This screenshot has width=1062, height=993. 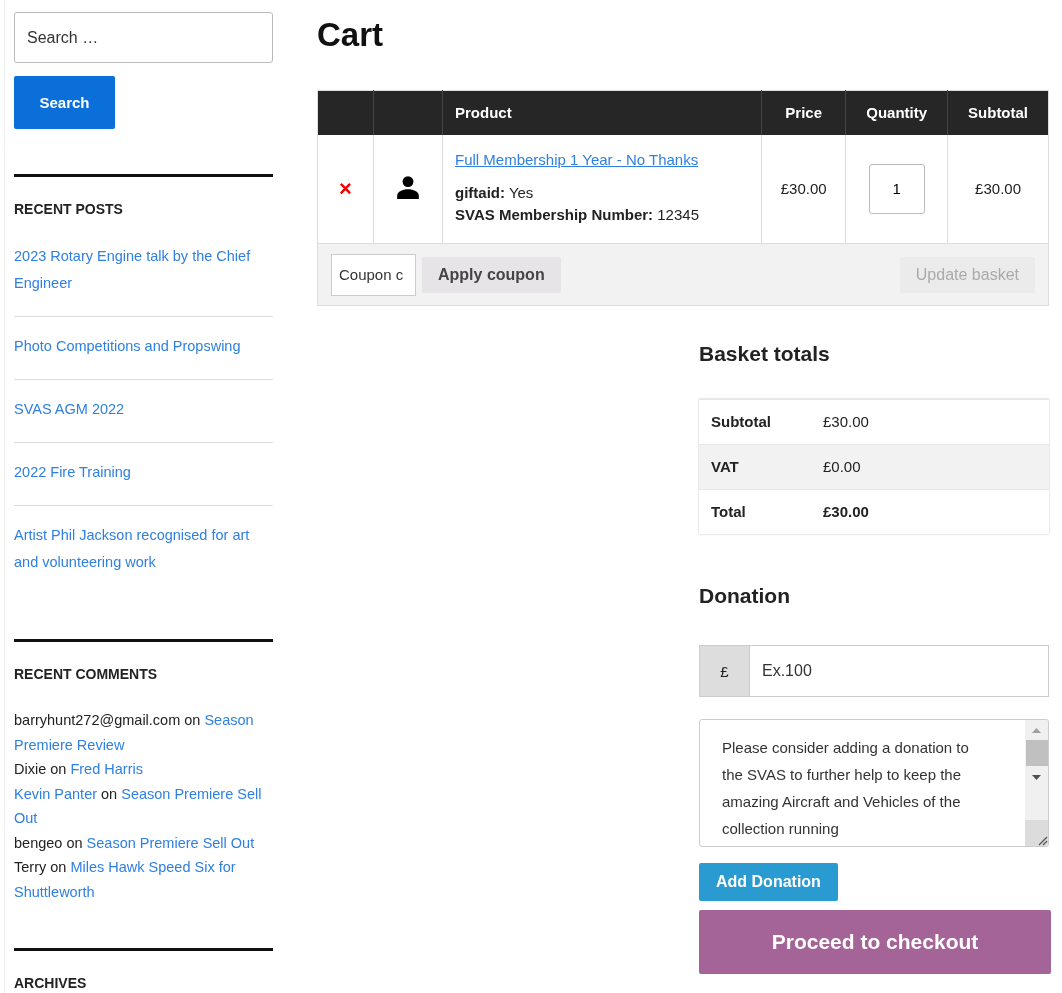 I want to click on widget-title: ARCHIVES, so click(x=51, y=983).